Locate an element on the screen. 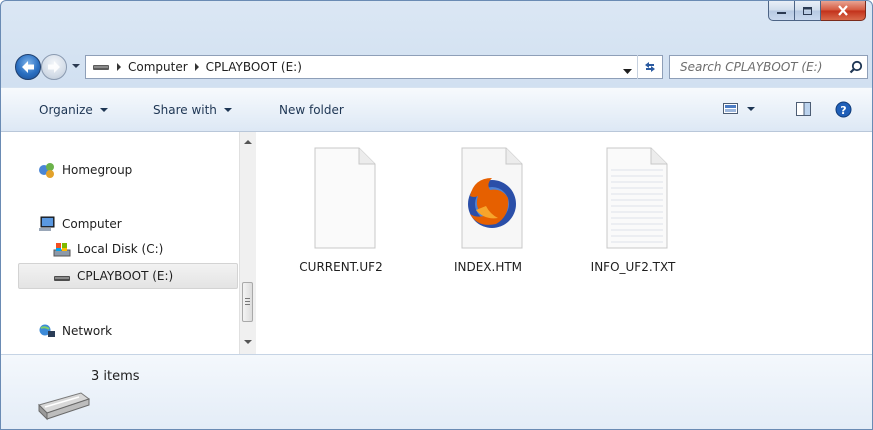 The height and width of the screenshot is (430, 873). nav-item-cplayboot: CPLAYBOOT (E:) is located at coordinates (128, 276).